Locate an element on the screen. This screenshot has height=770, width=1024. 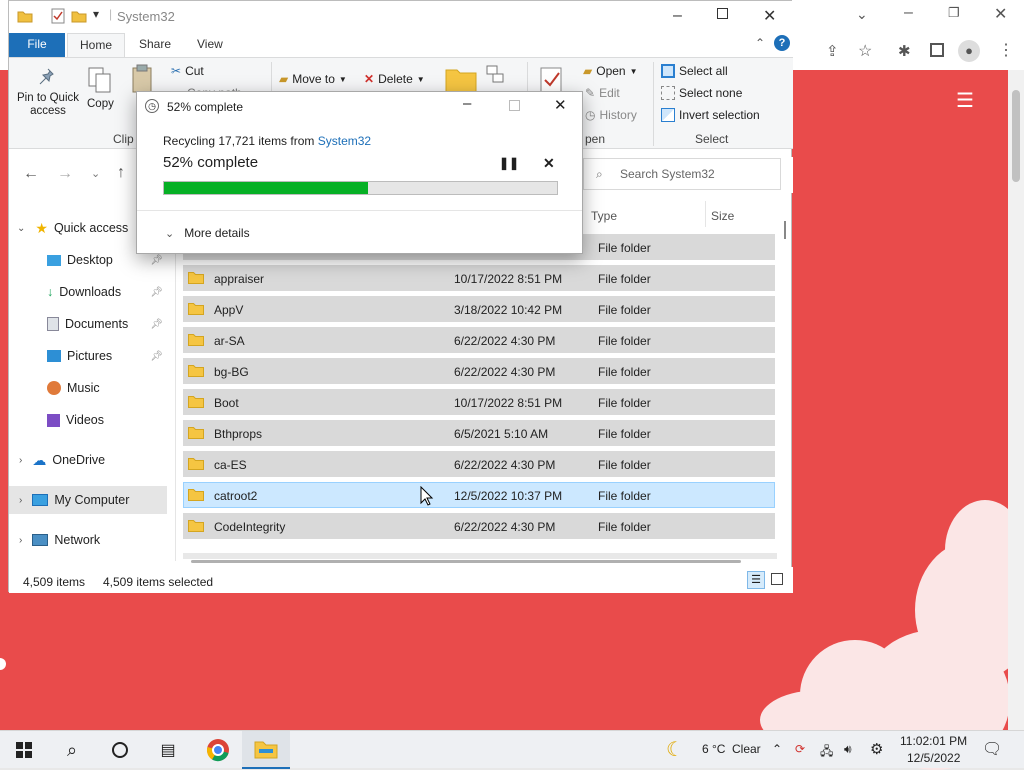
source-link: System32 is located at coordinates (344, 141).